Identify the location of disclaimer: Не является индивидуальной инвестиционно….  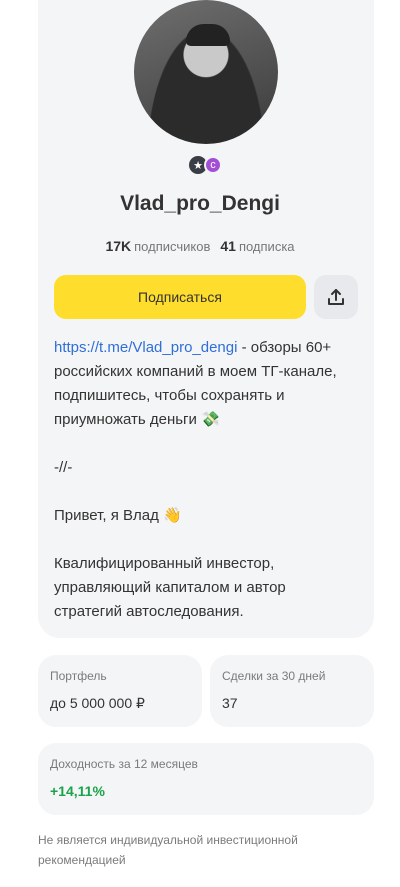
(168, 850).